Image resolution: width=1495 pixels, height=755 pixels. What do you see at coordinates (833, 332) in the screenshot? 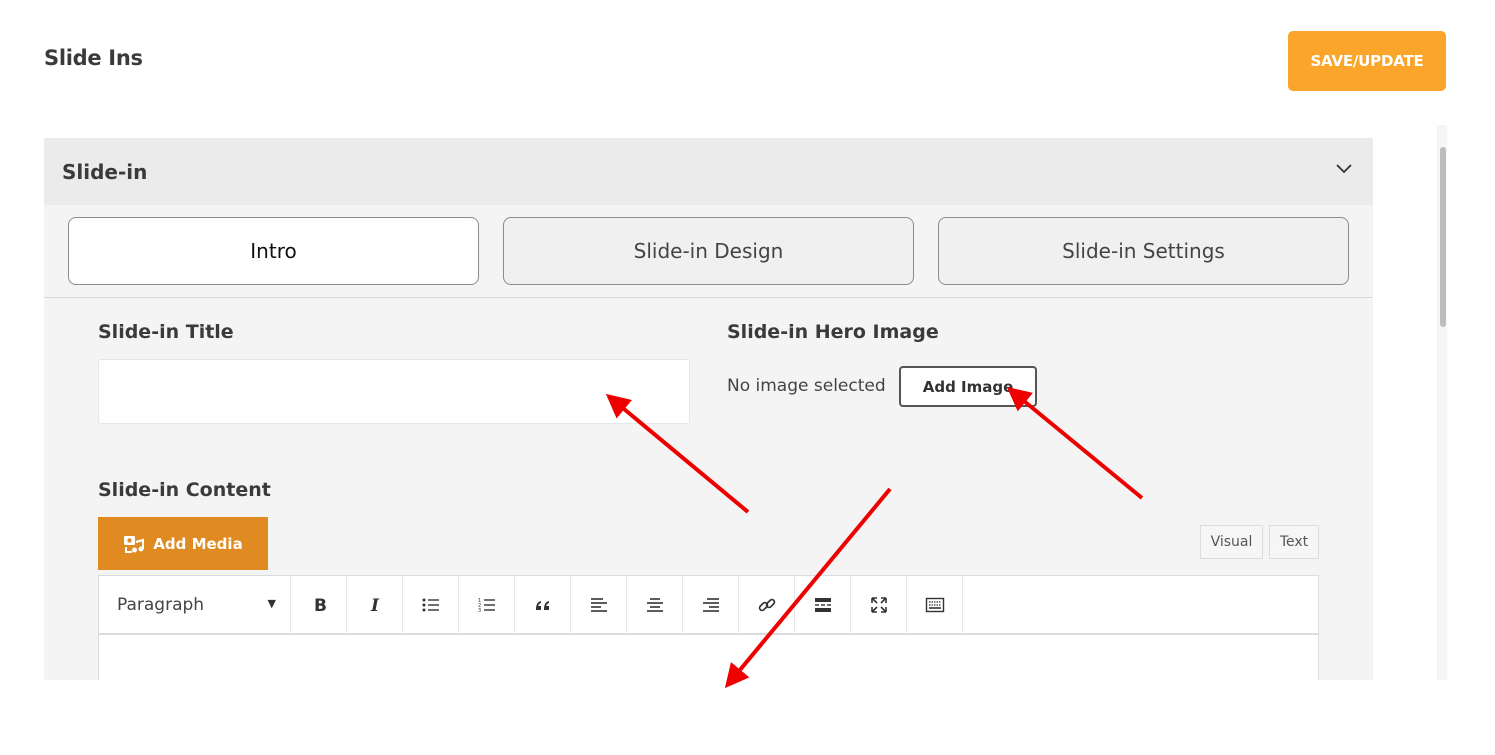
I see `hero-image-label: Slide-in Hero Image` at bounding box center [833, 332].